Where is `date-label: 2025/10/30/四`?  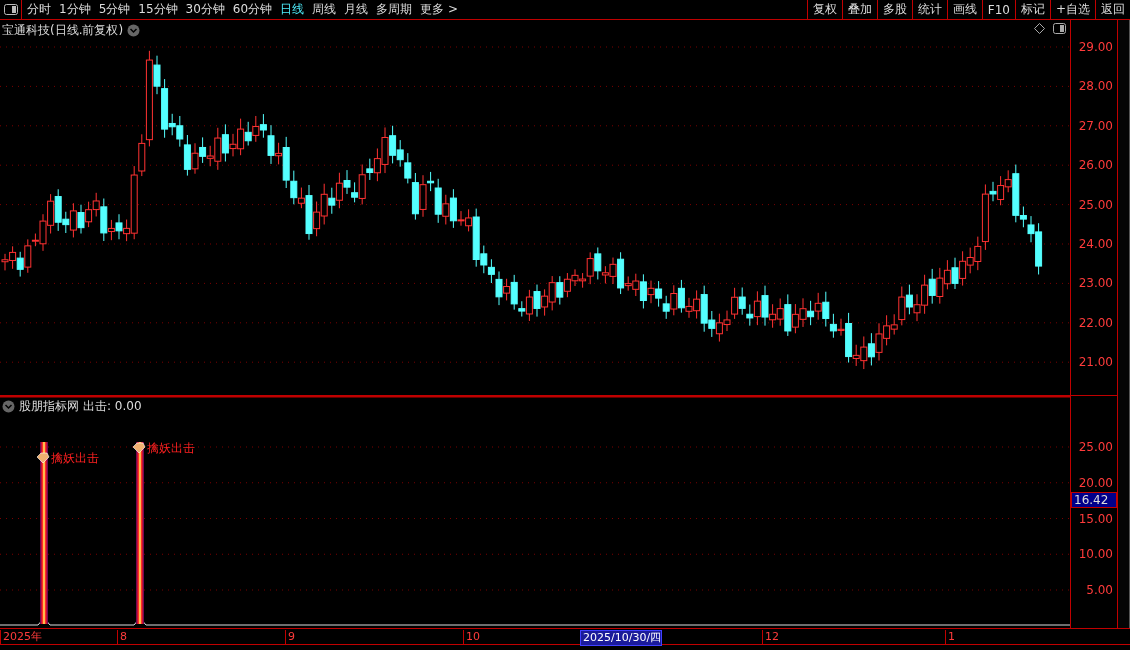
date-label: 2025/10/30/四 is located at coordinates (621, 638).